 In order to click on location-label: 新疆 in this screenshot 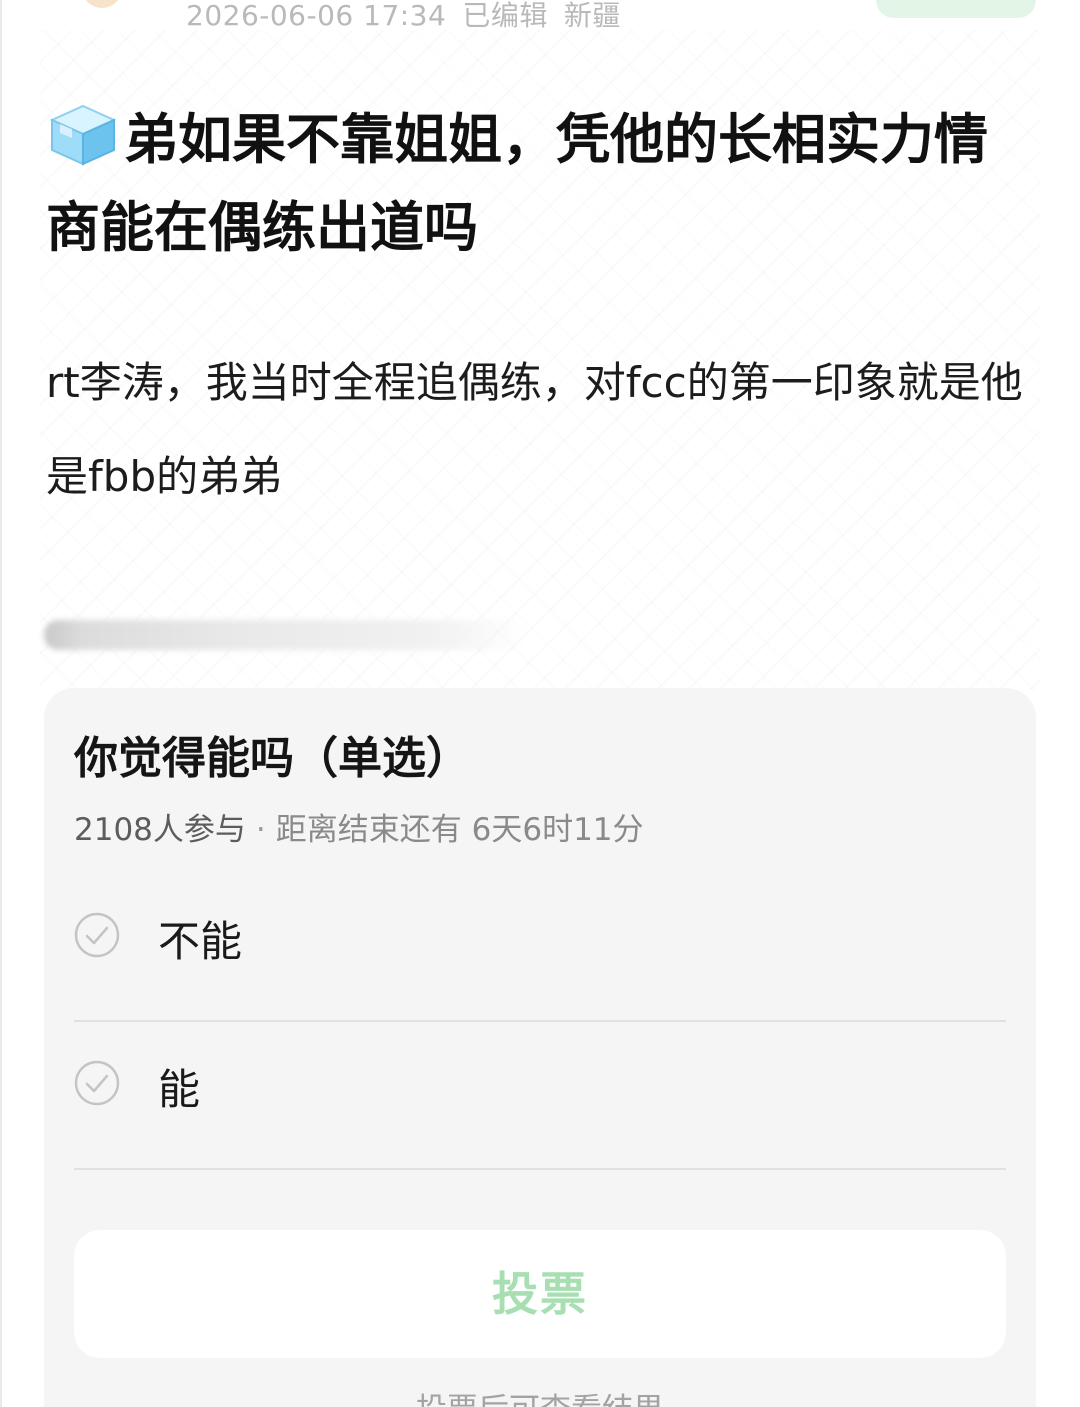, I will do `click(592, 16)`.